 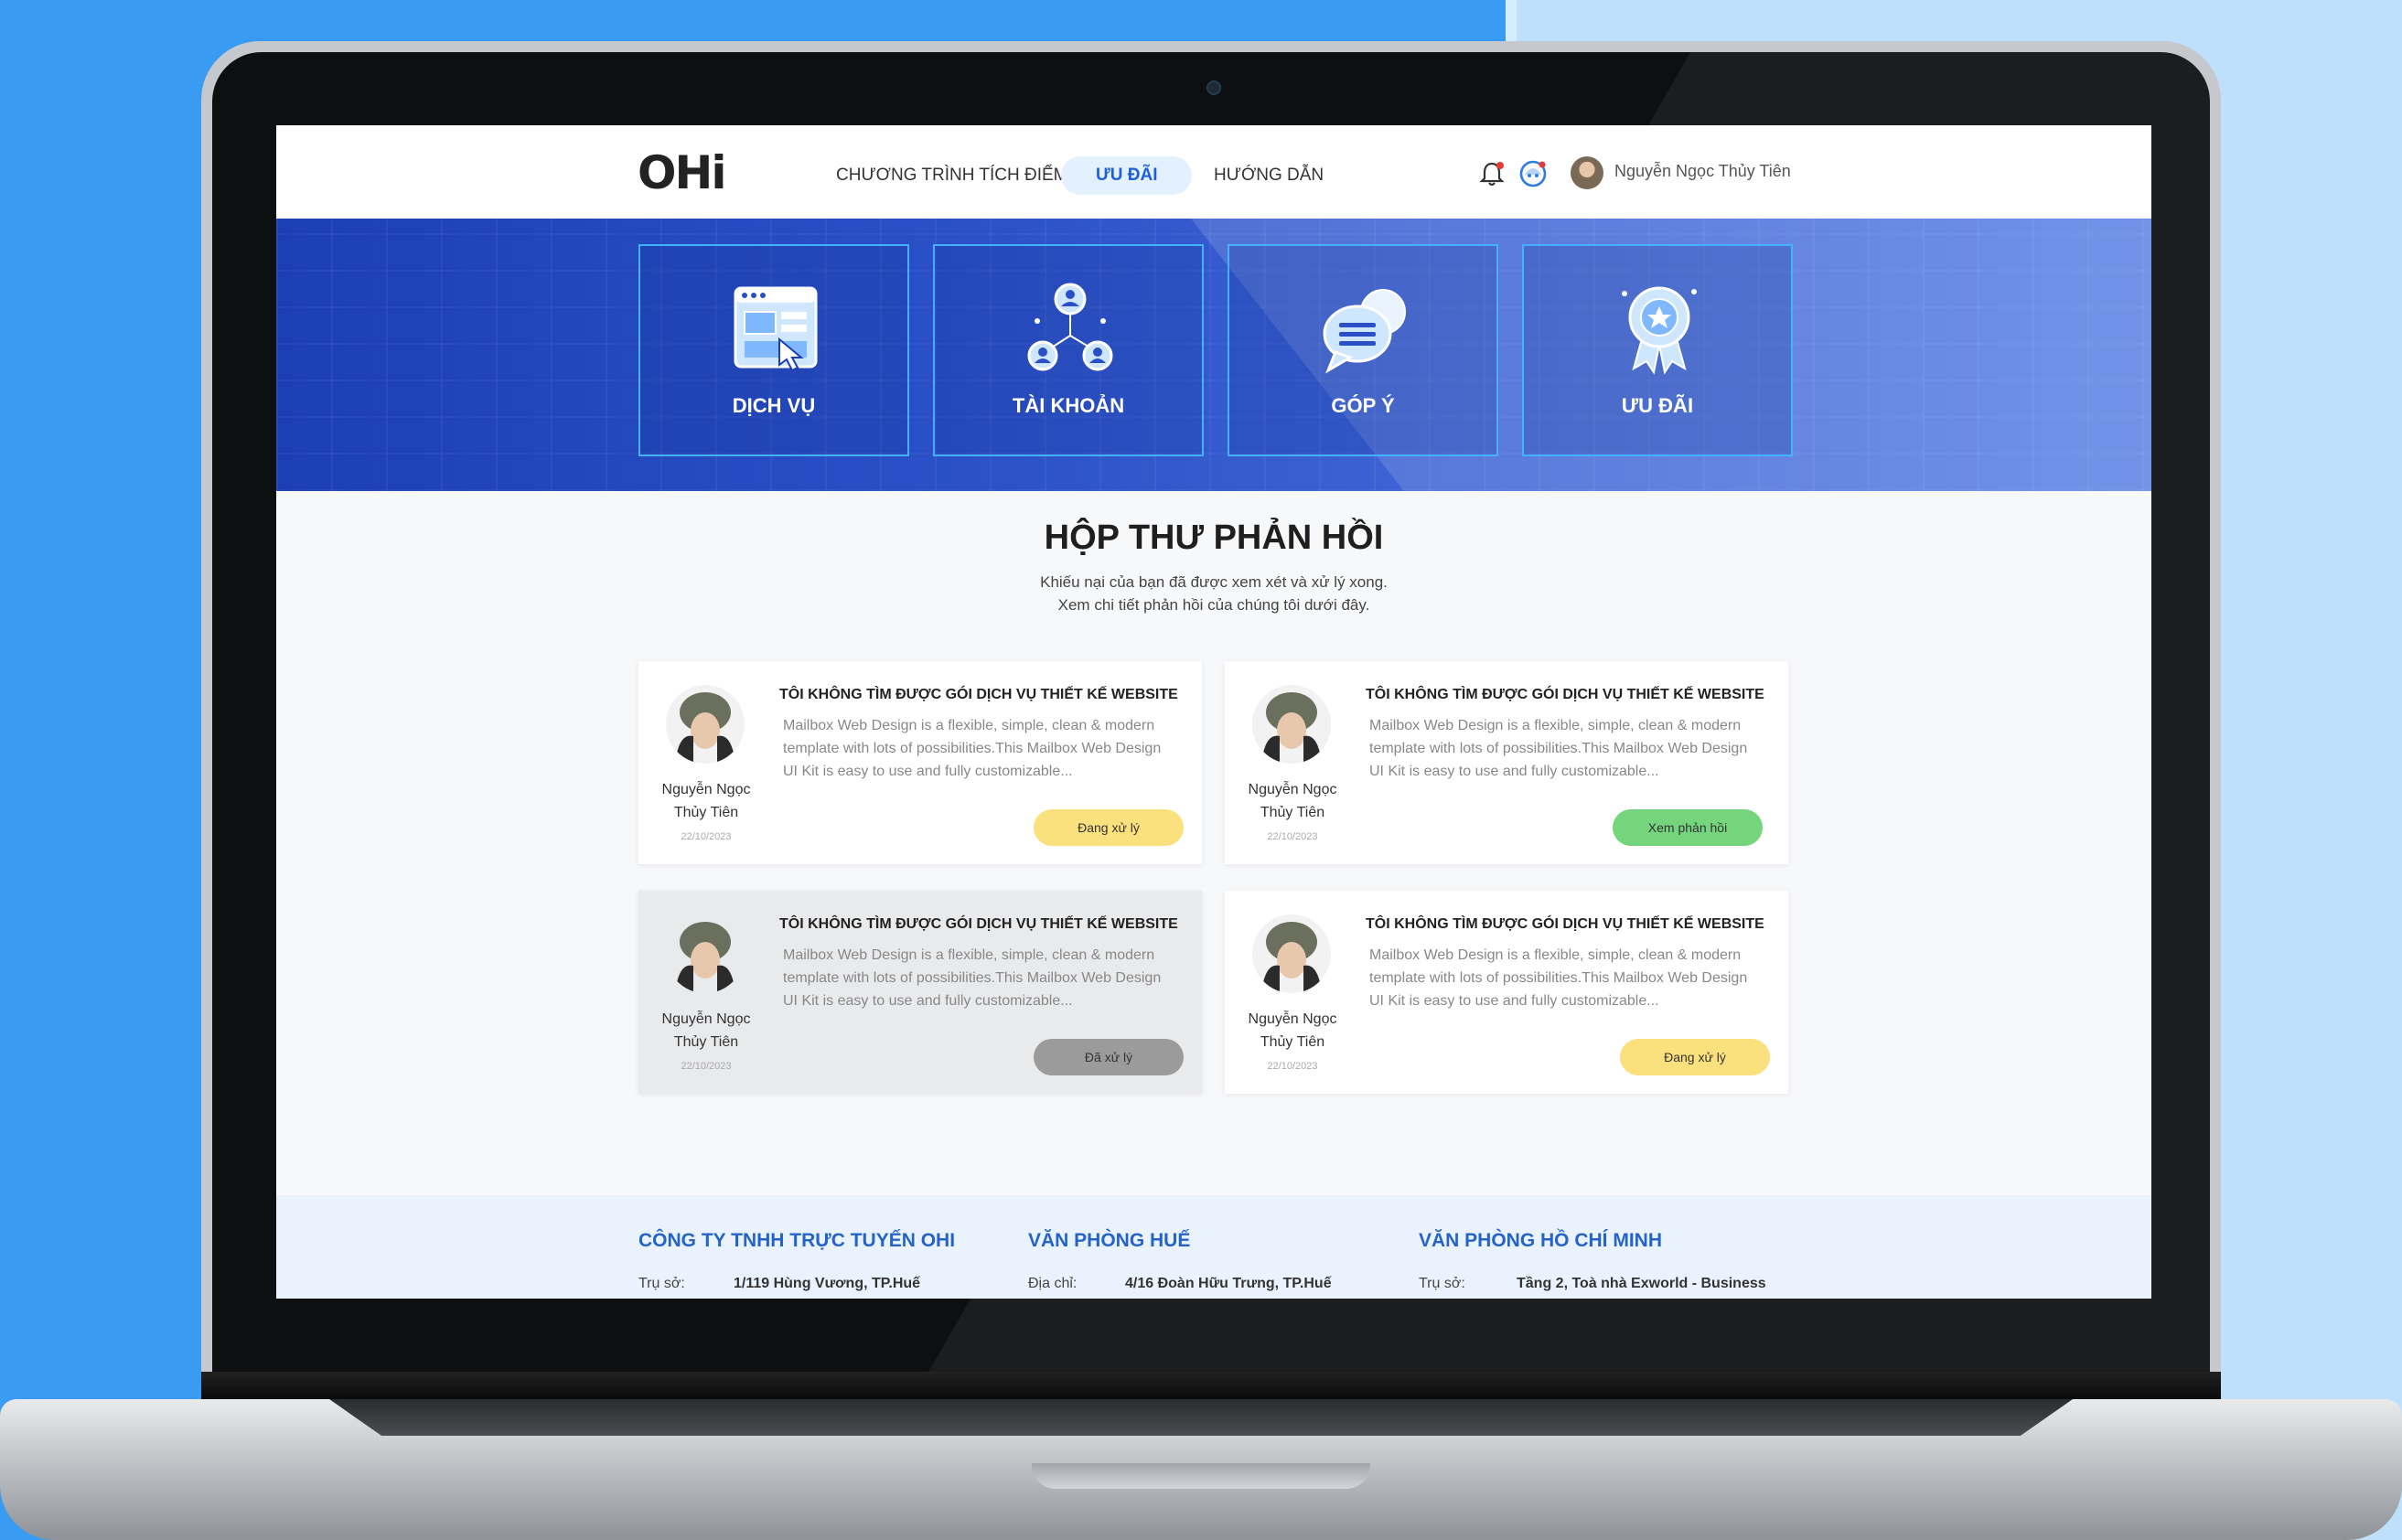 I want to click on award-badge-icon, so click(x=1659, y=330).